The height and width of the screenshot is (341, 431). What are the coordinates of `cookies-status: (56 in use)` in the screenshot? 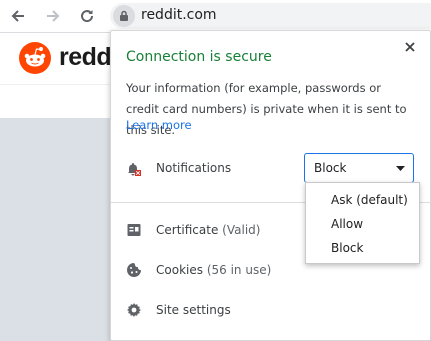 It's located at (239, 270).